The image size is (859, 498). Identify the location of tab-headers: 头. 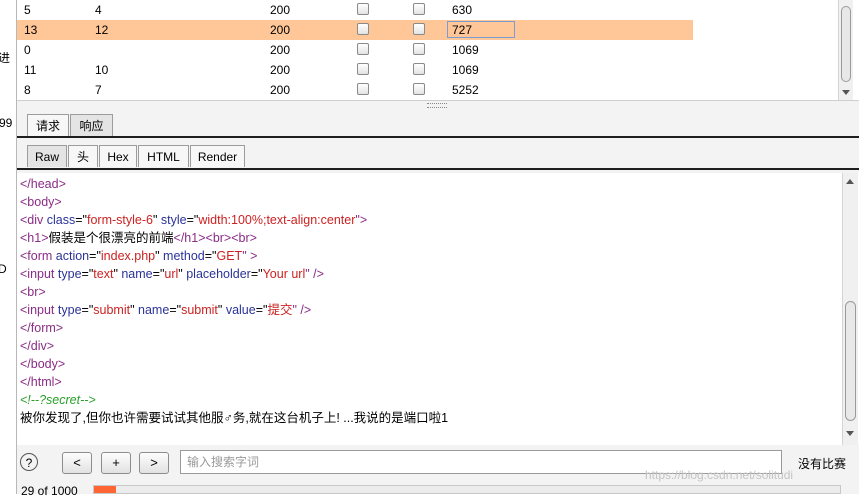
(83, 156).